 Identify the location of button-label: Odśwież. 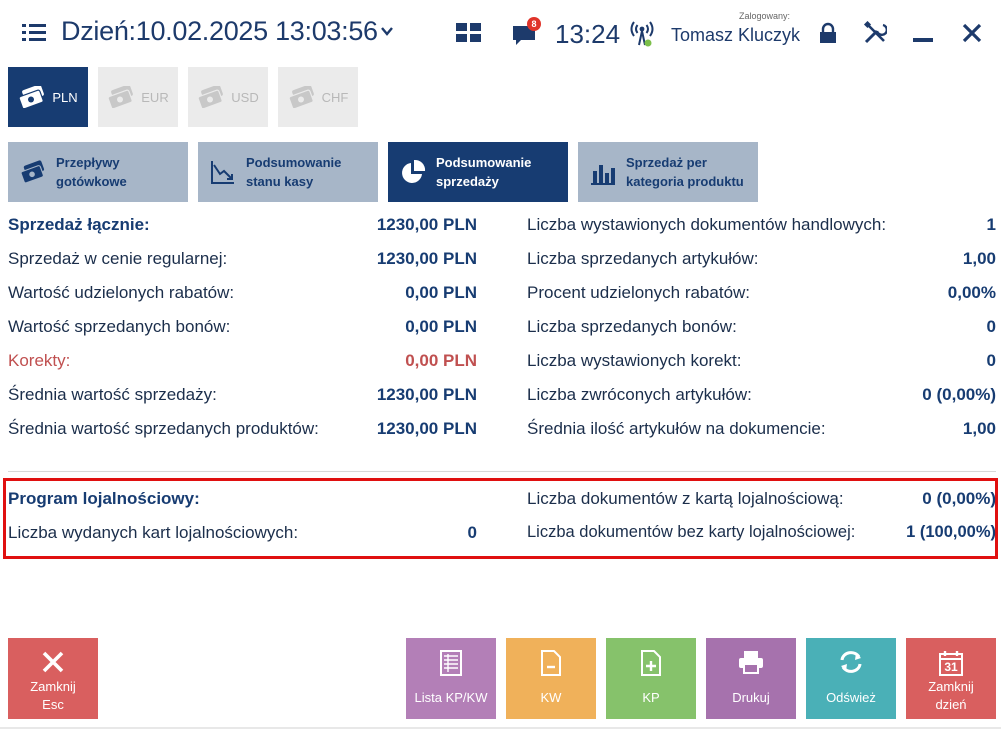
(851, 697).